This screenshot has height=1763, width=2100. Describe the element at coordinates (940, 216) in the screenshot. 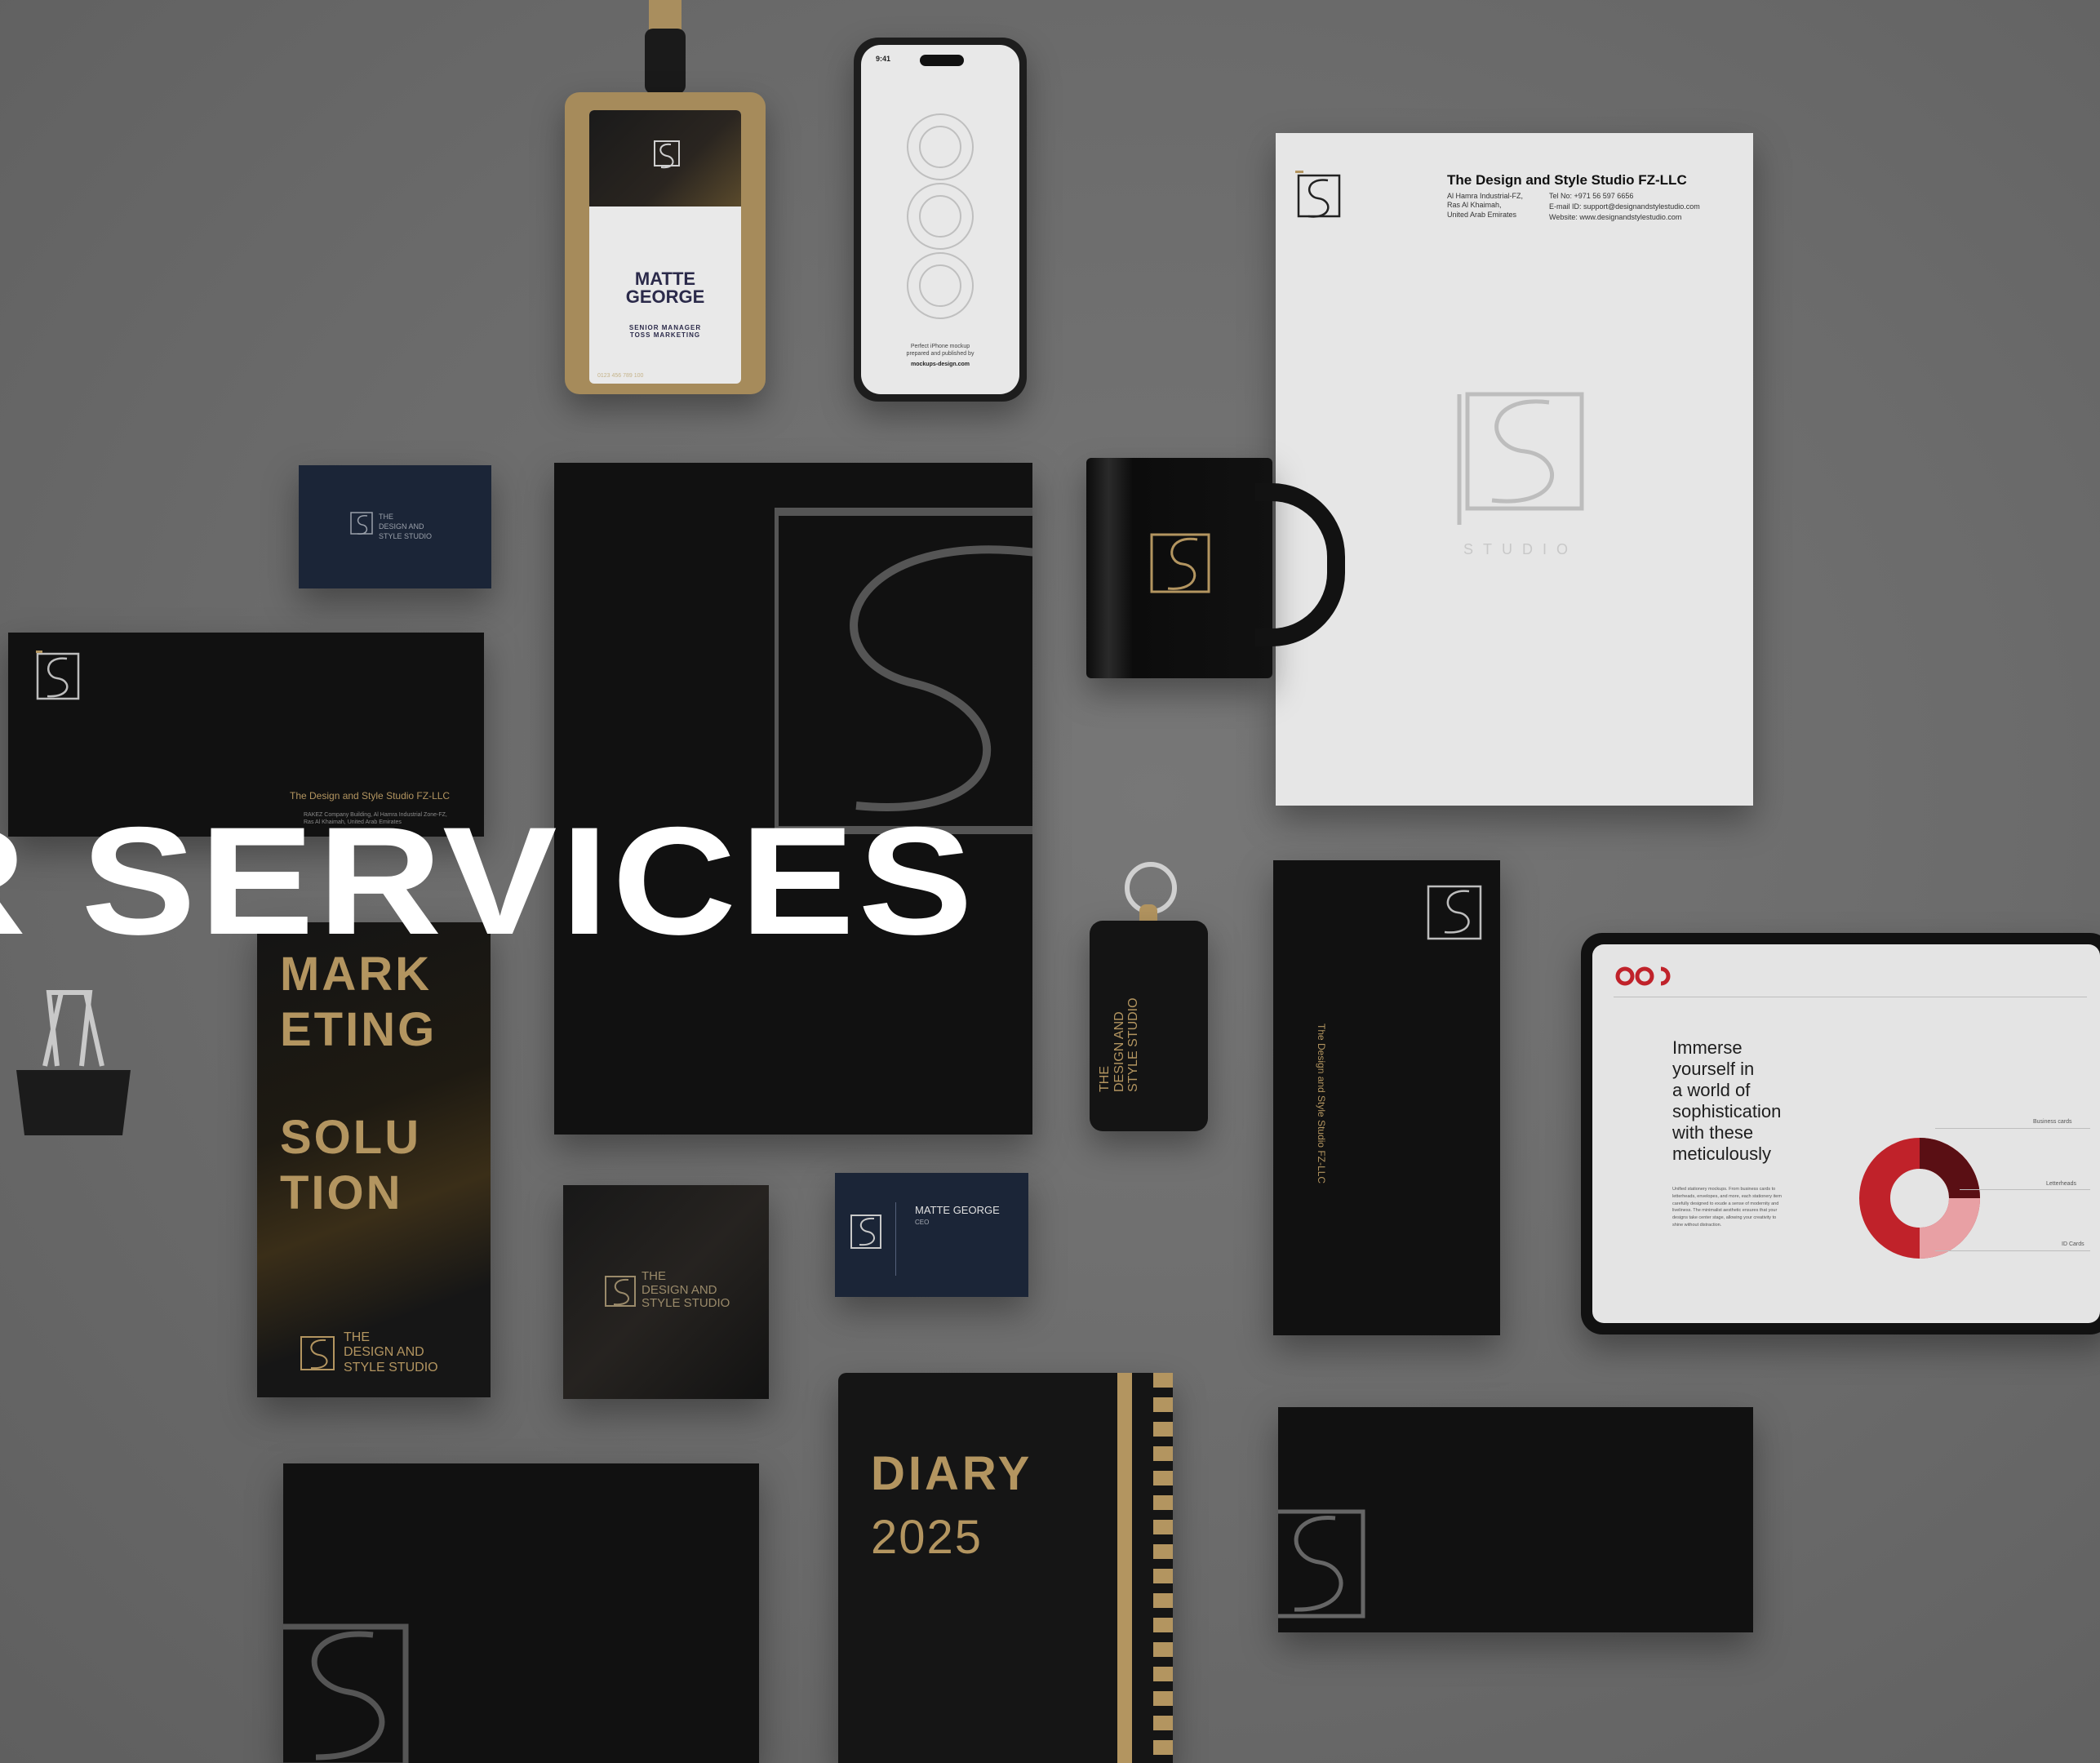

I see `phone-rings-graphic` at that location.